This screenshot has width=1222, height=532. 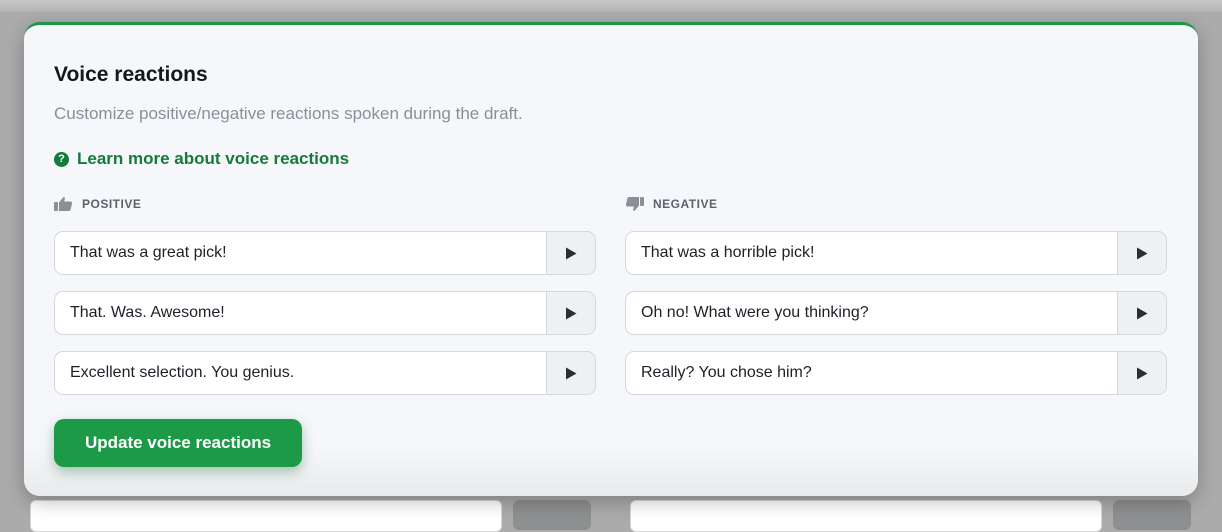 What do you see at coordinates (611, 6) in the screenshot?
I see `backdrop` at bounding box center [611, 6].